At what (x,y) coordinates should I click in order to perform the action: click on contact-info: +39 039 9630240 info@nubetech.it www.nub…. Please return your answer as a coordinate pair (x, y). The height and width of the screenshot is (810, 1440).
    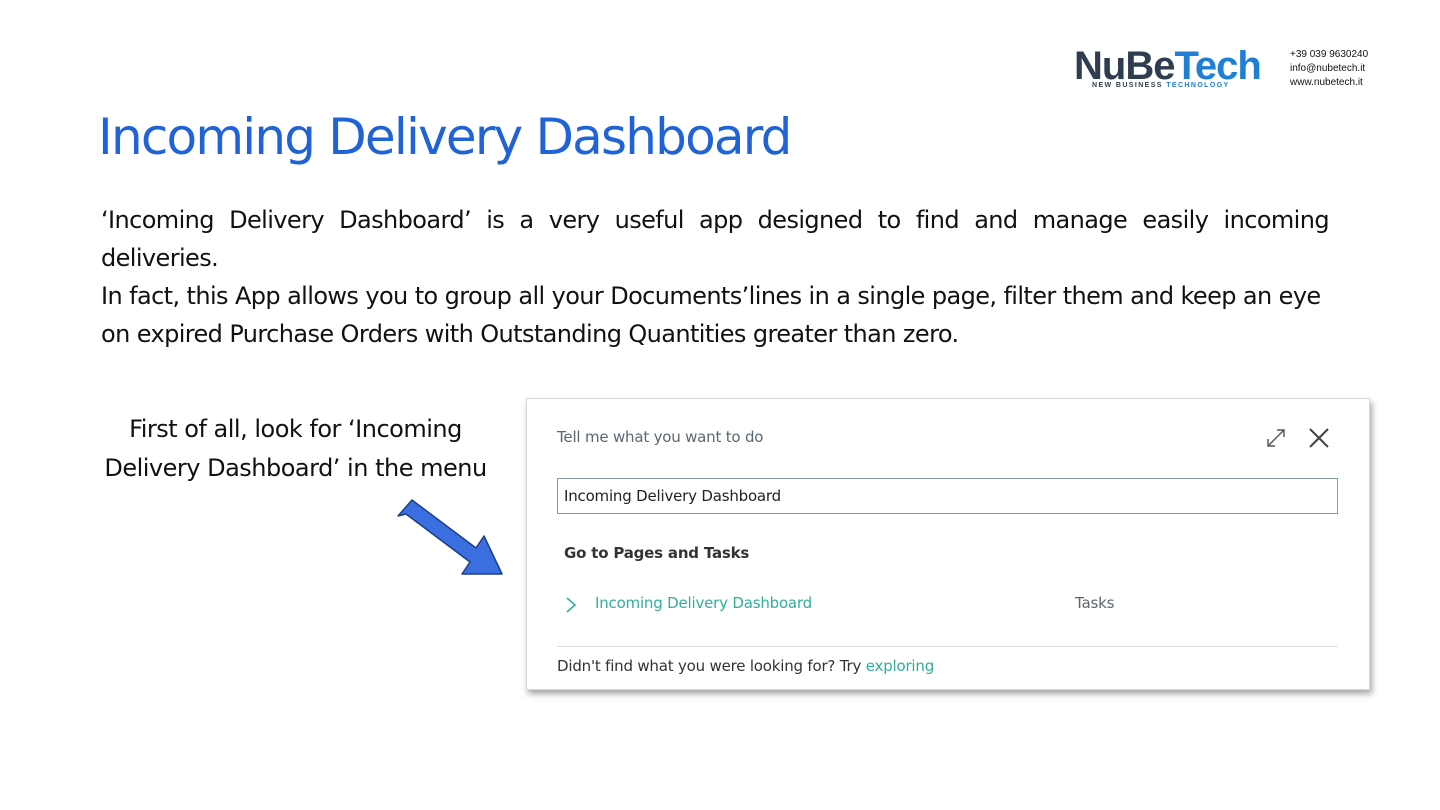
    Looking at the image, I should click on (1329, 69).